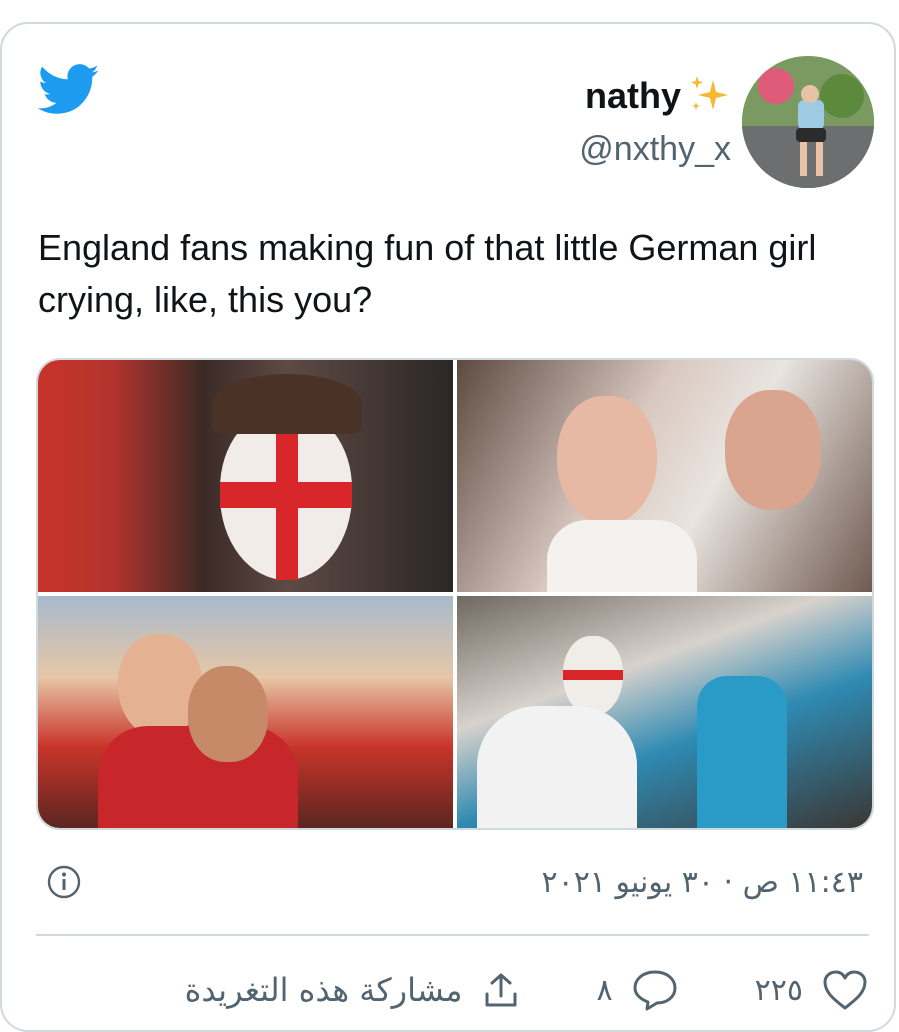 This screenshot has width=899, height=1032. Describe the element at coordinates (709, 93) in the screenshot. I see `sparkles-icon` at that location.